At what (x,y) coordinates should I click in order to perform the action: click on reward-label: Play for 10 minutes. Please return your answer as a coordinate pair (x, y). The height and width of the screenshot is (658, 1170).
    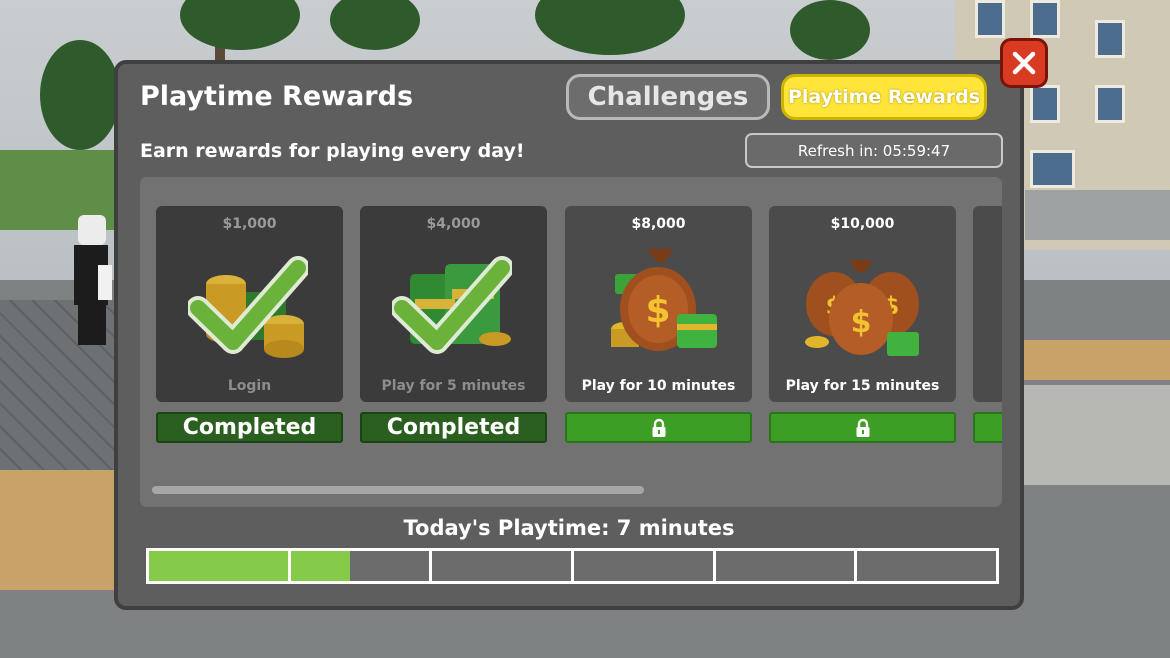
    Looking at the image, I should click on (658, 386).